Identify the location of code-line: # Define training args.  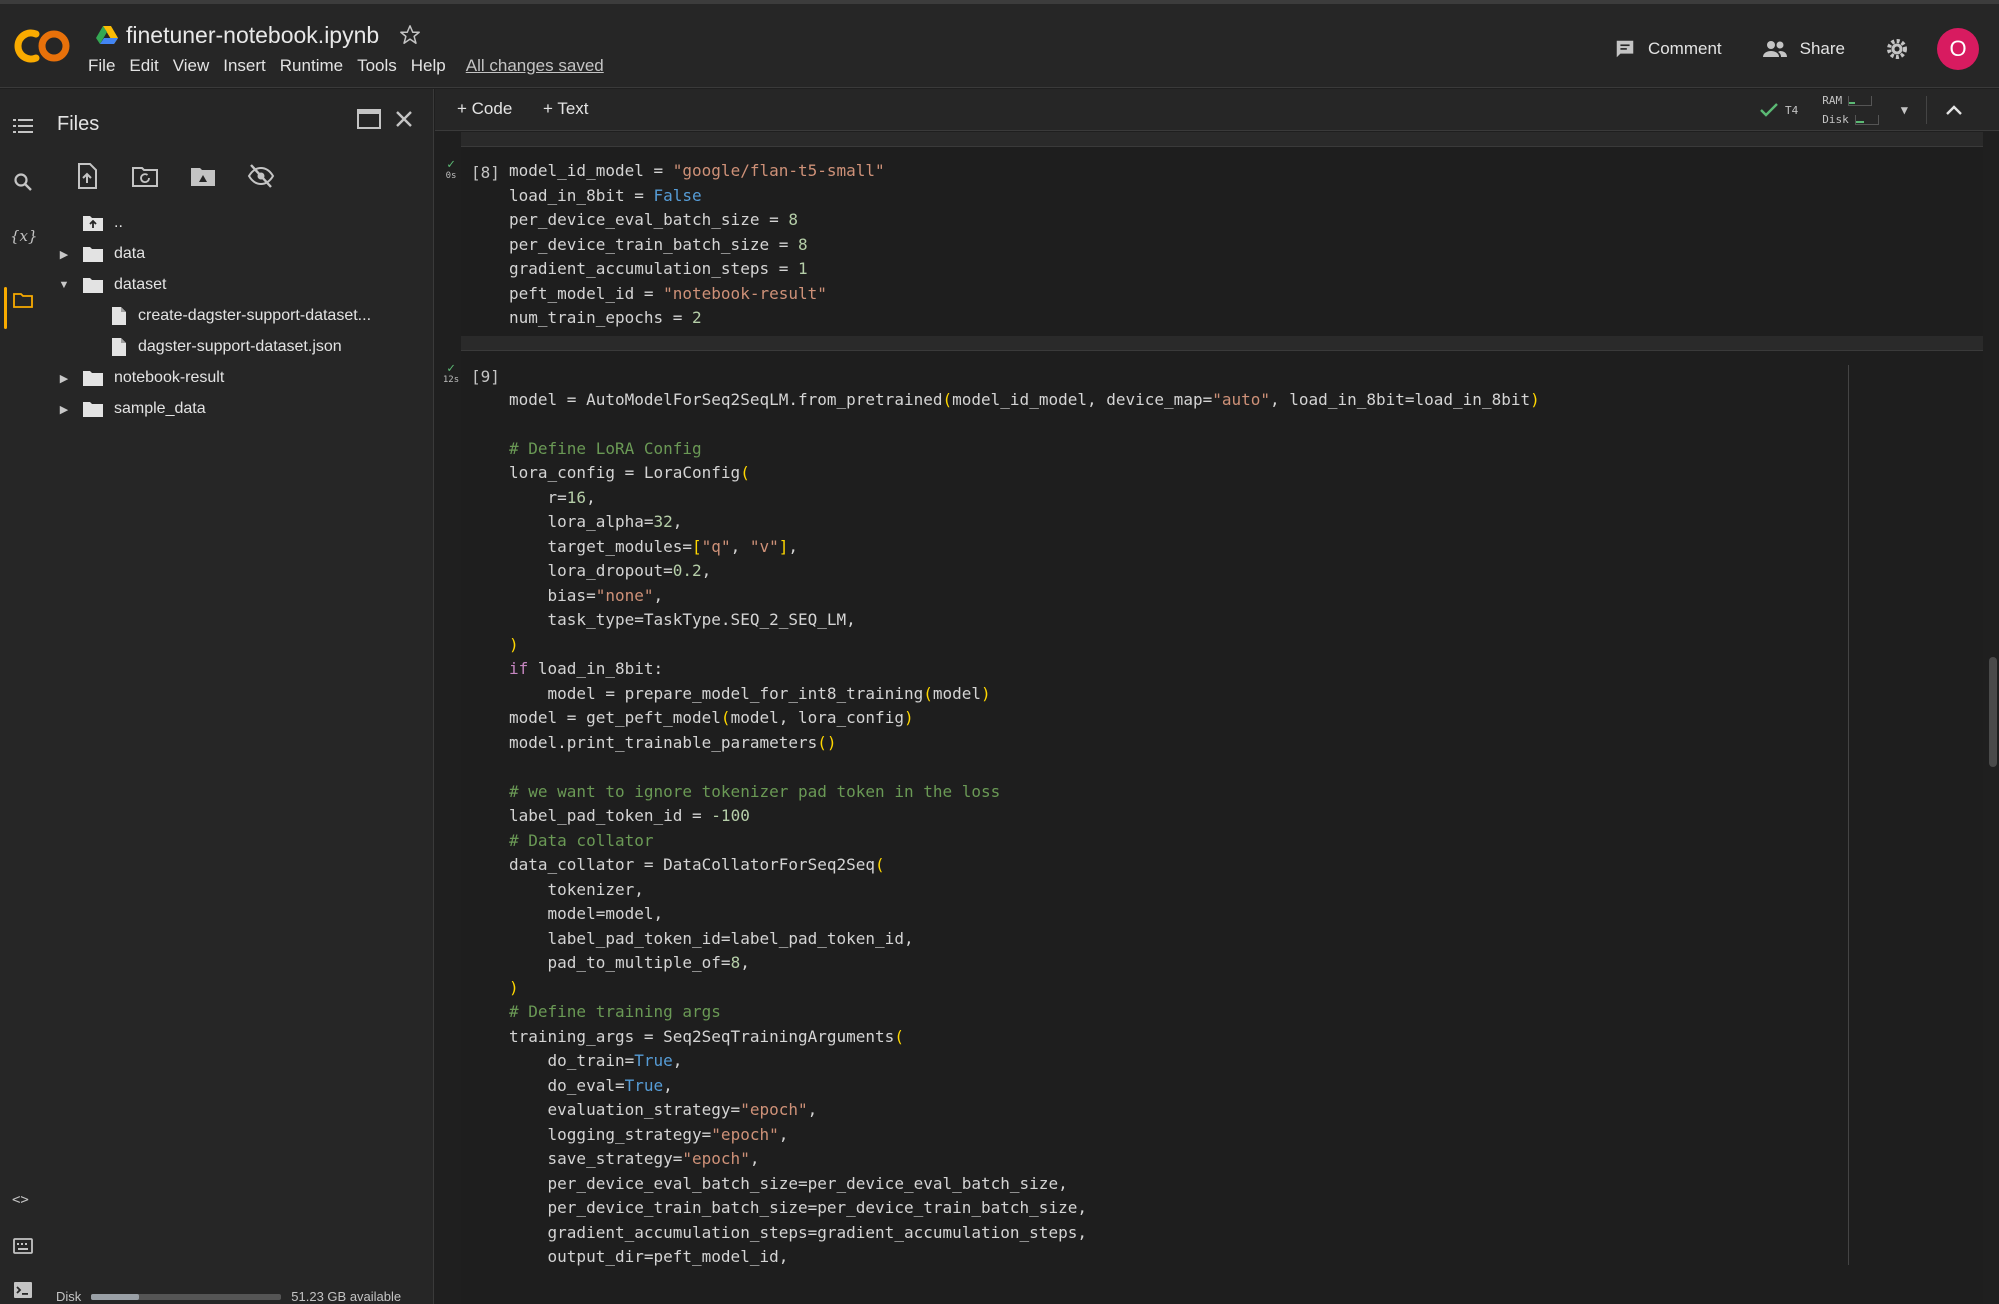
(615, 1011).